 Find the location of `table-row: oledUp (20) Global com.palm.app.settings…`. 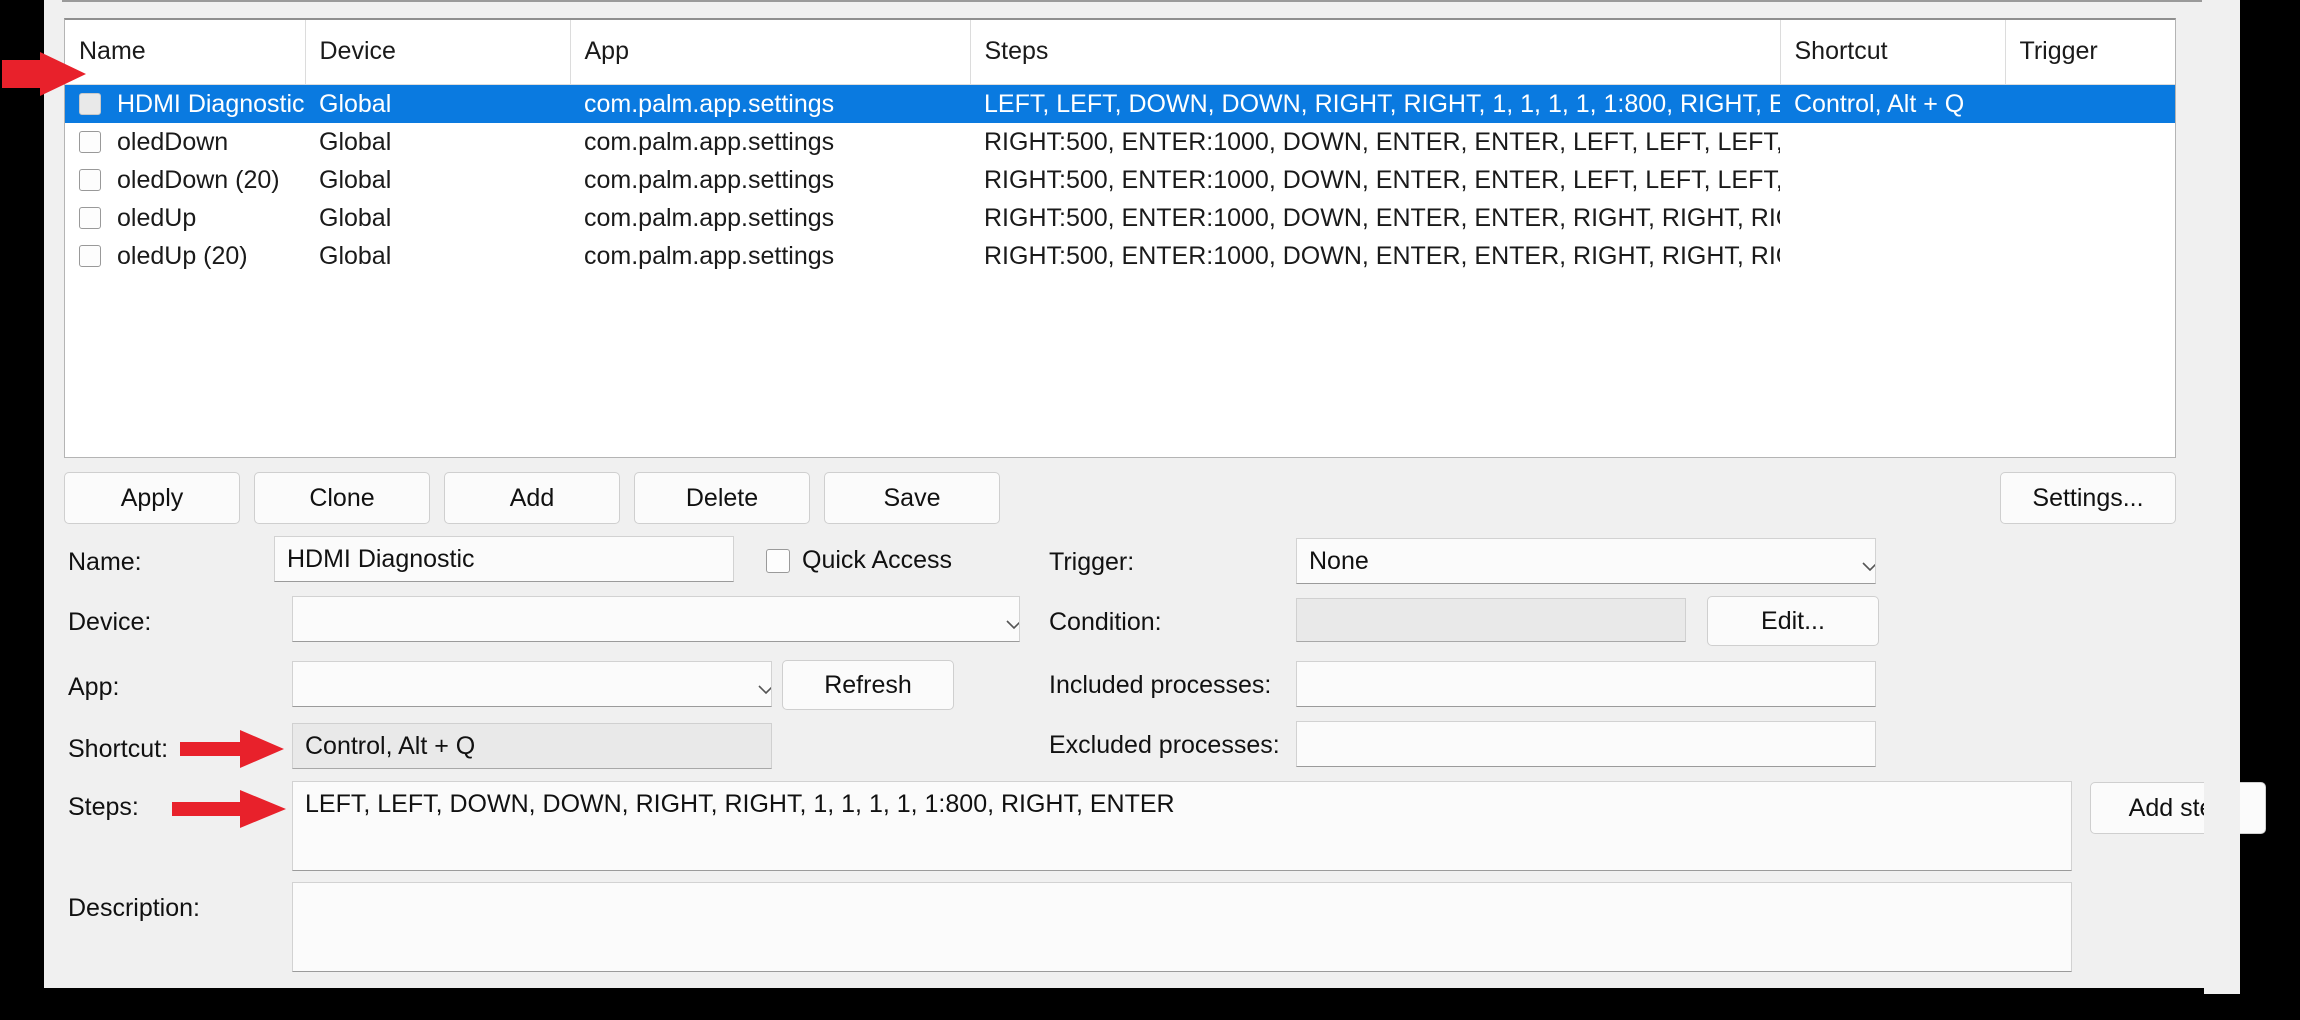

table-row: oledUp (20) Global com.palm.app.settings… is located at coordinates (1120, 256).